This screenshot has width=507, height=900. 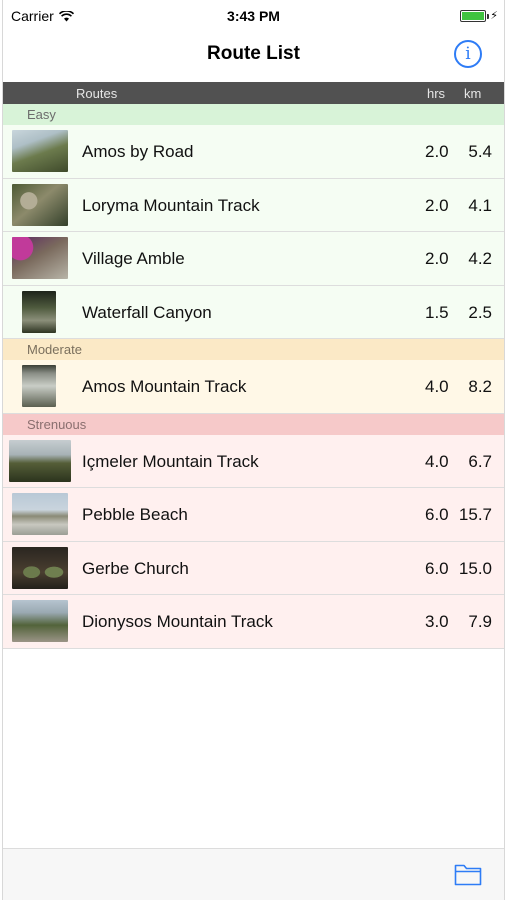 I want to click on info-button: i, so click(x=468, y=54).